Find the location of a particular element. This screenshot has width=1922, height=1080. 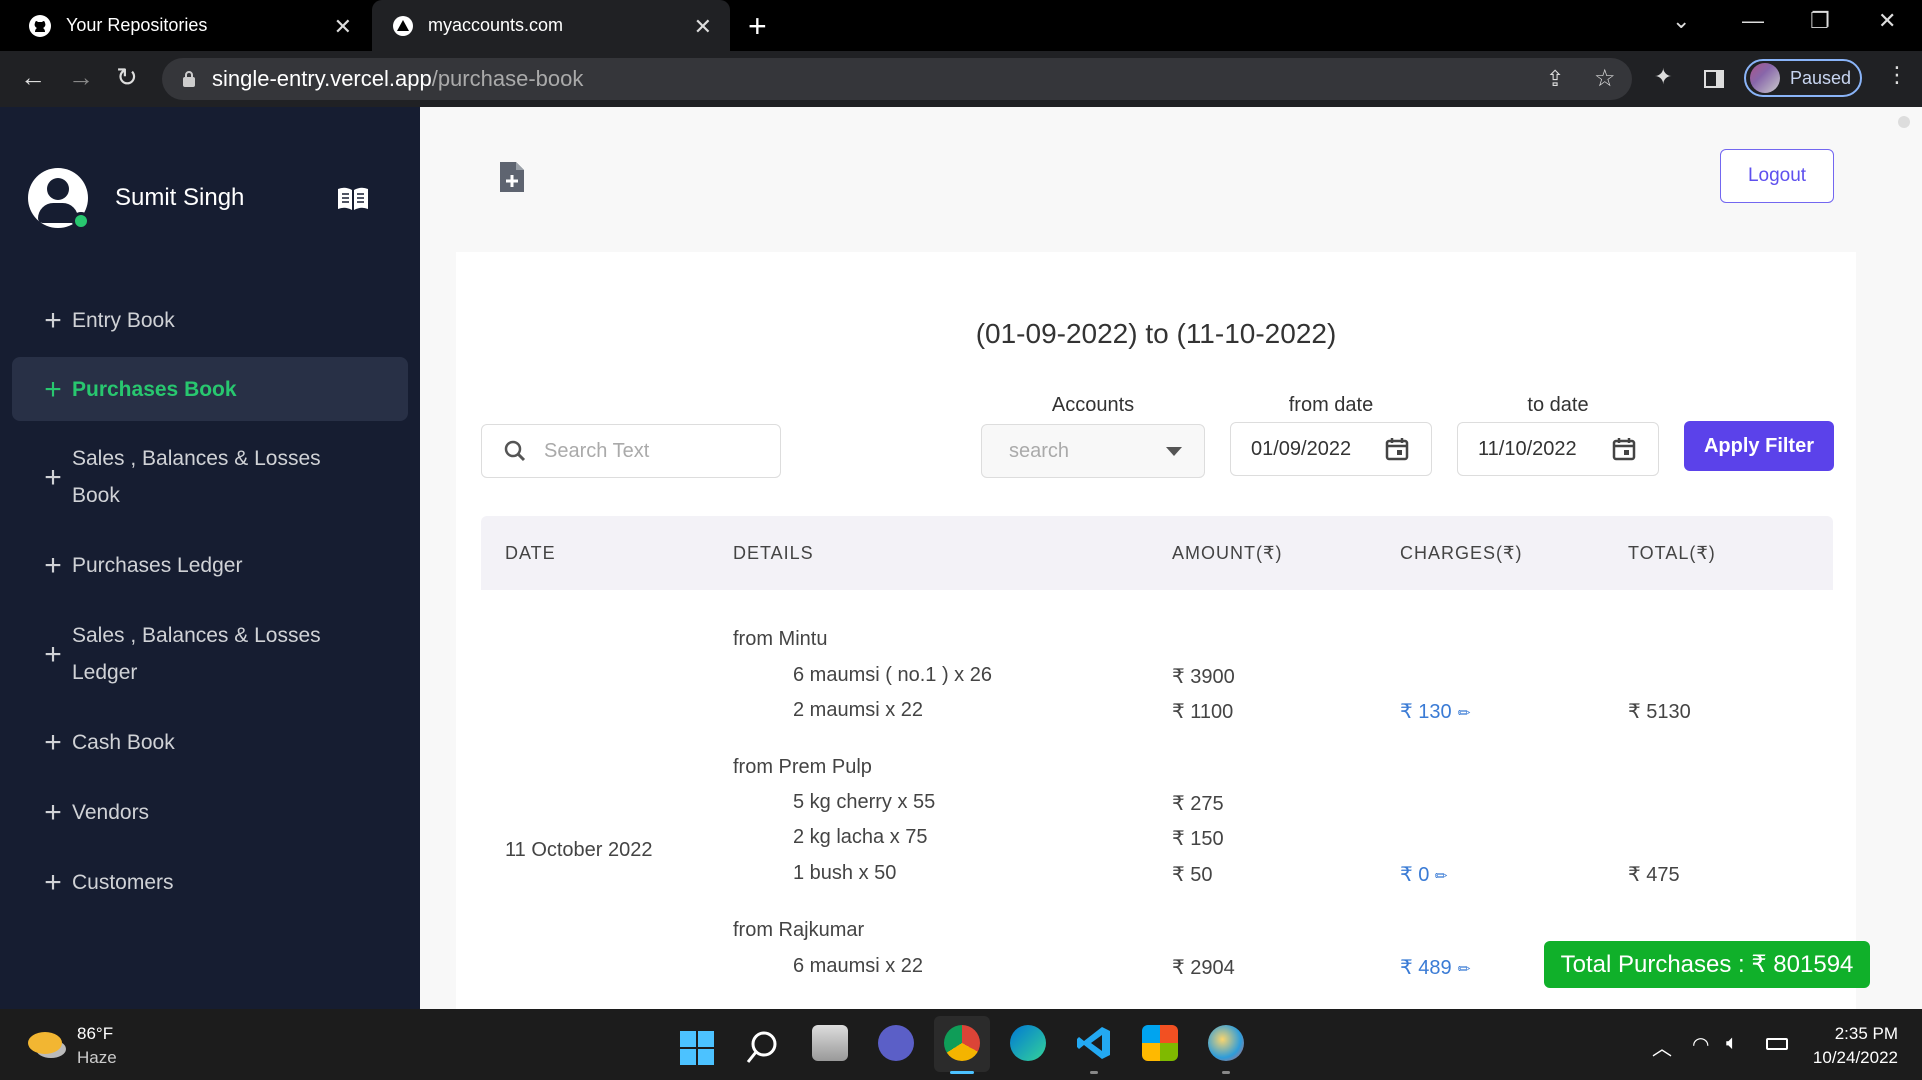

add-file-icon is located at coordinates (512, 177).